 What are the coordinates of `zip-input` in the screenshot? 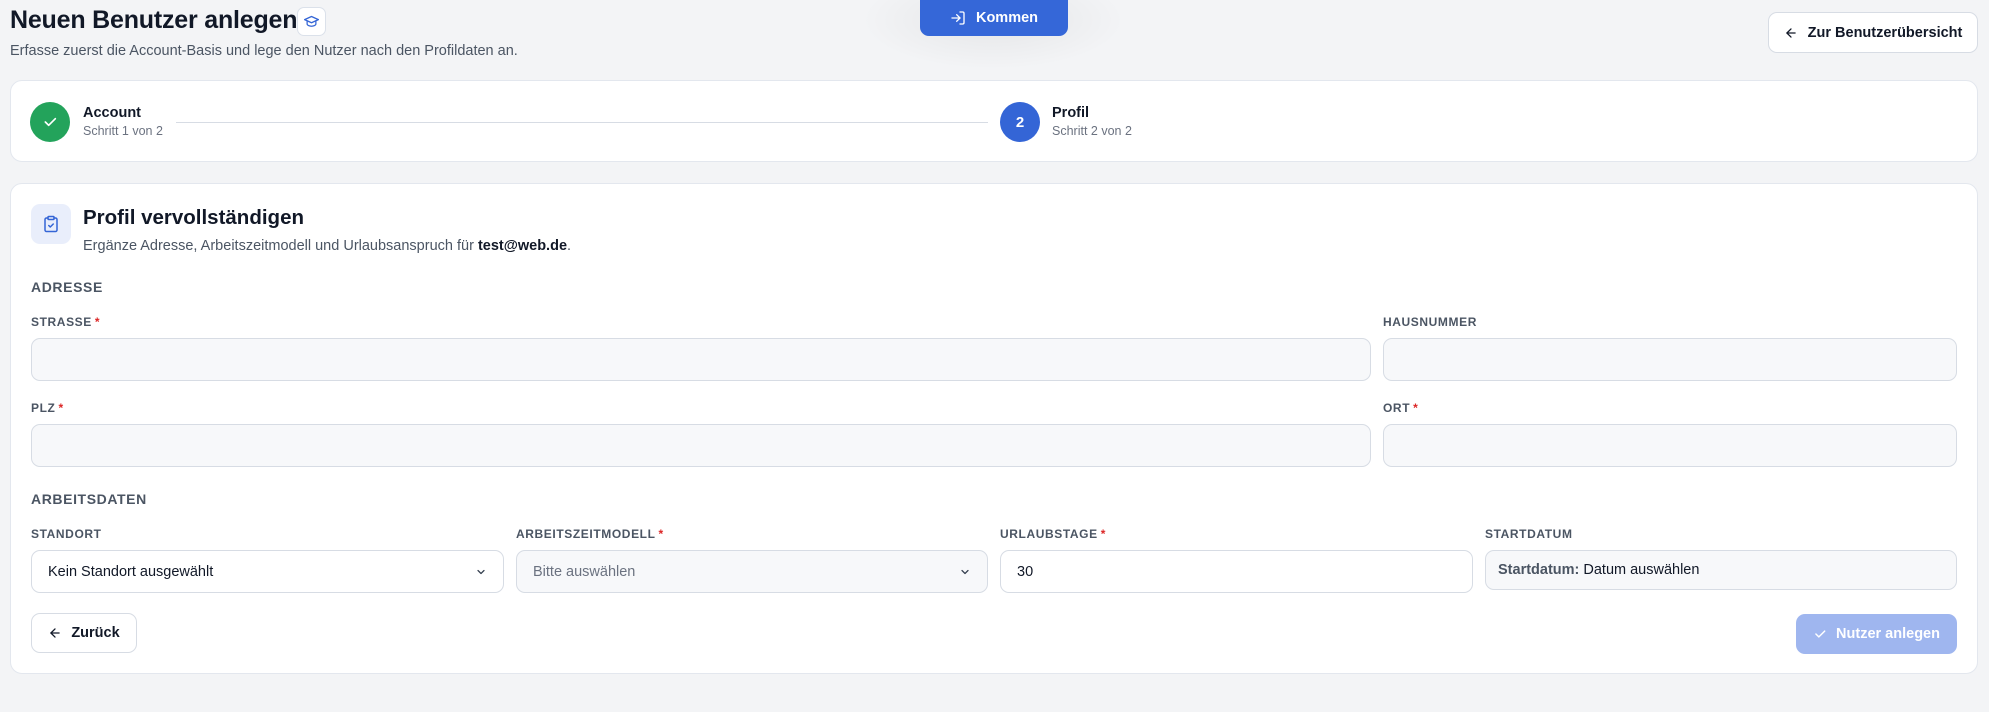 It's located at (701, 445).